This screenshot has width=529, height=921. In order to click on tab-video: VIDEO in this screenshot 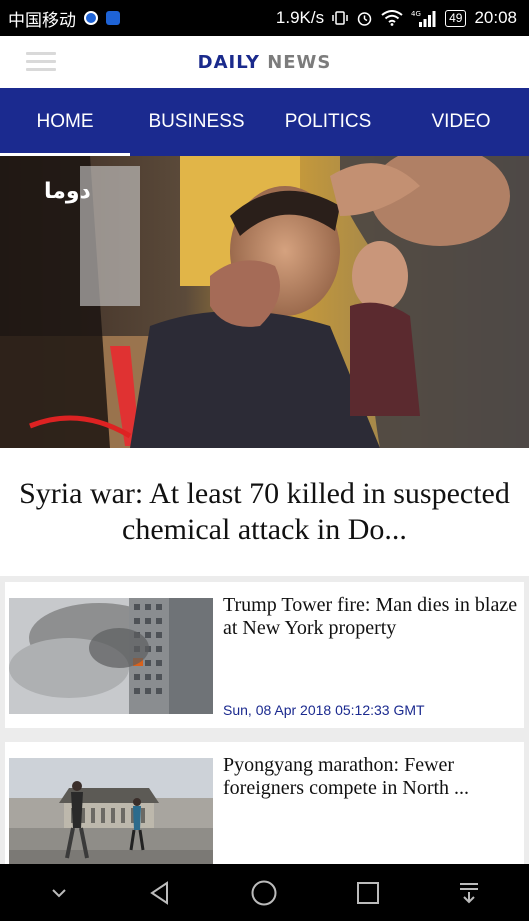, I will do `click(461, 122)`.